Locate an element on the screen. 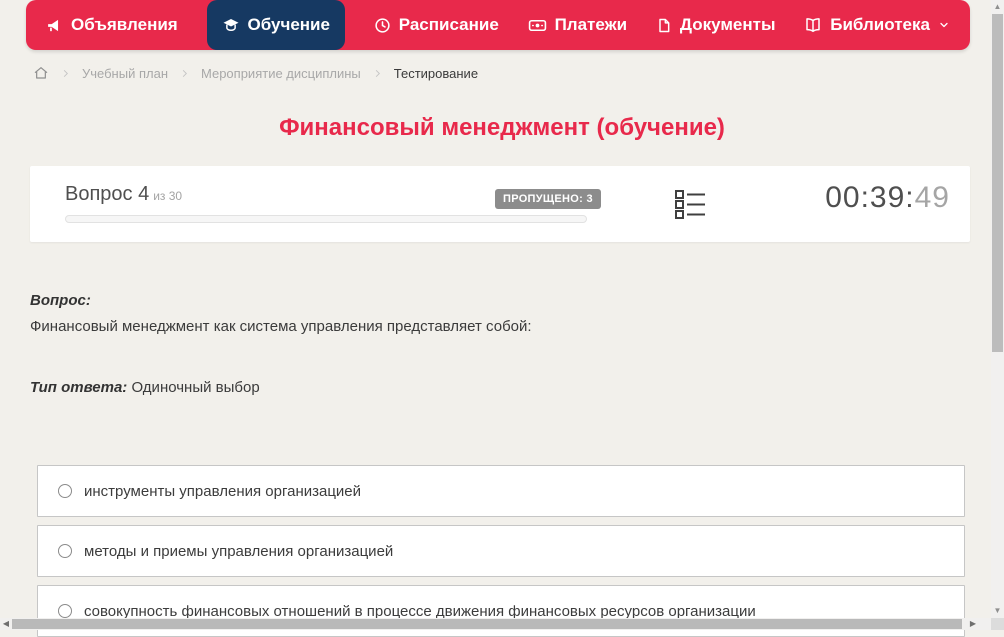  question-header-card: Вопрос 4 из 30 ПРОПУЩЕНО: 3 00:39:49 is located at coordinates (500, 204).